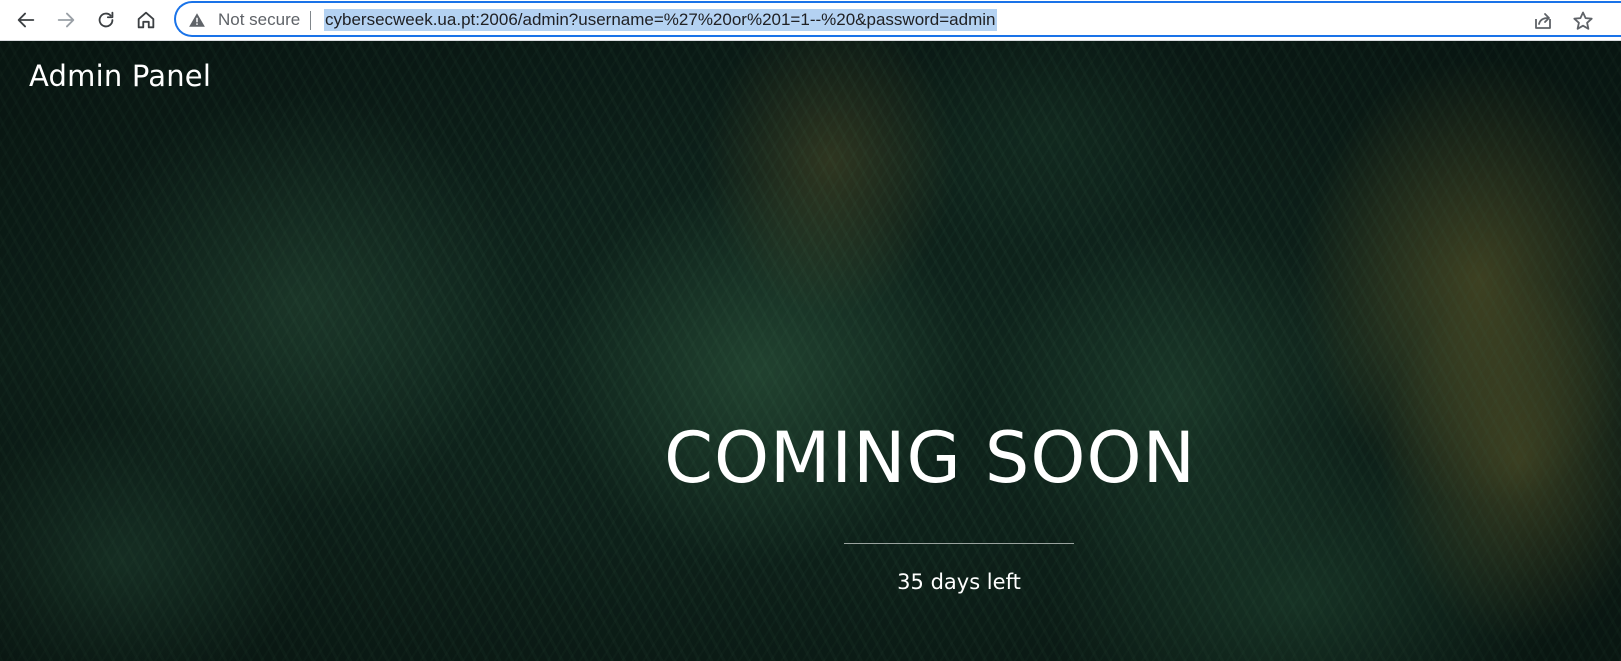 This screenshot has width=1621, height=661. Describe the element at coordinates (1583, 21) in the screenshot. I see `star-icon` at that location.